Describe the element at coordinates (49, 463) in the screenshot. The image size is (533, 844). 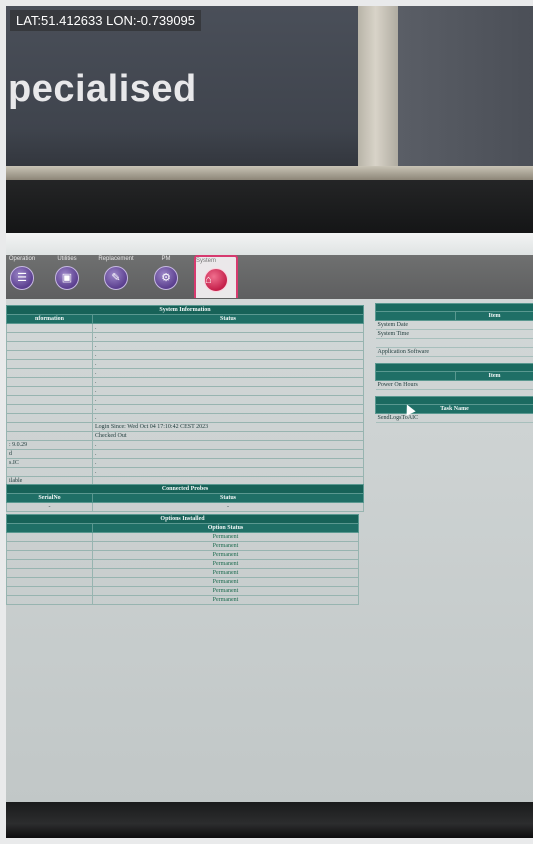
I see `table-cell: s.IC` at that location.